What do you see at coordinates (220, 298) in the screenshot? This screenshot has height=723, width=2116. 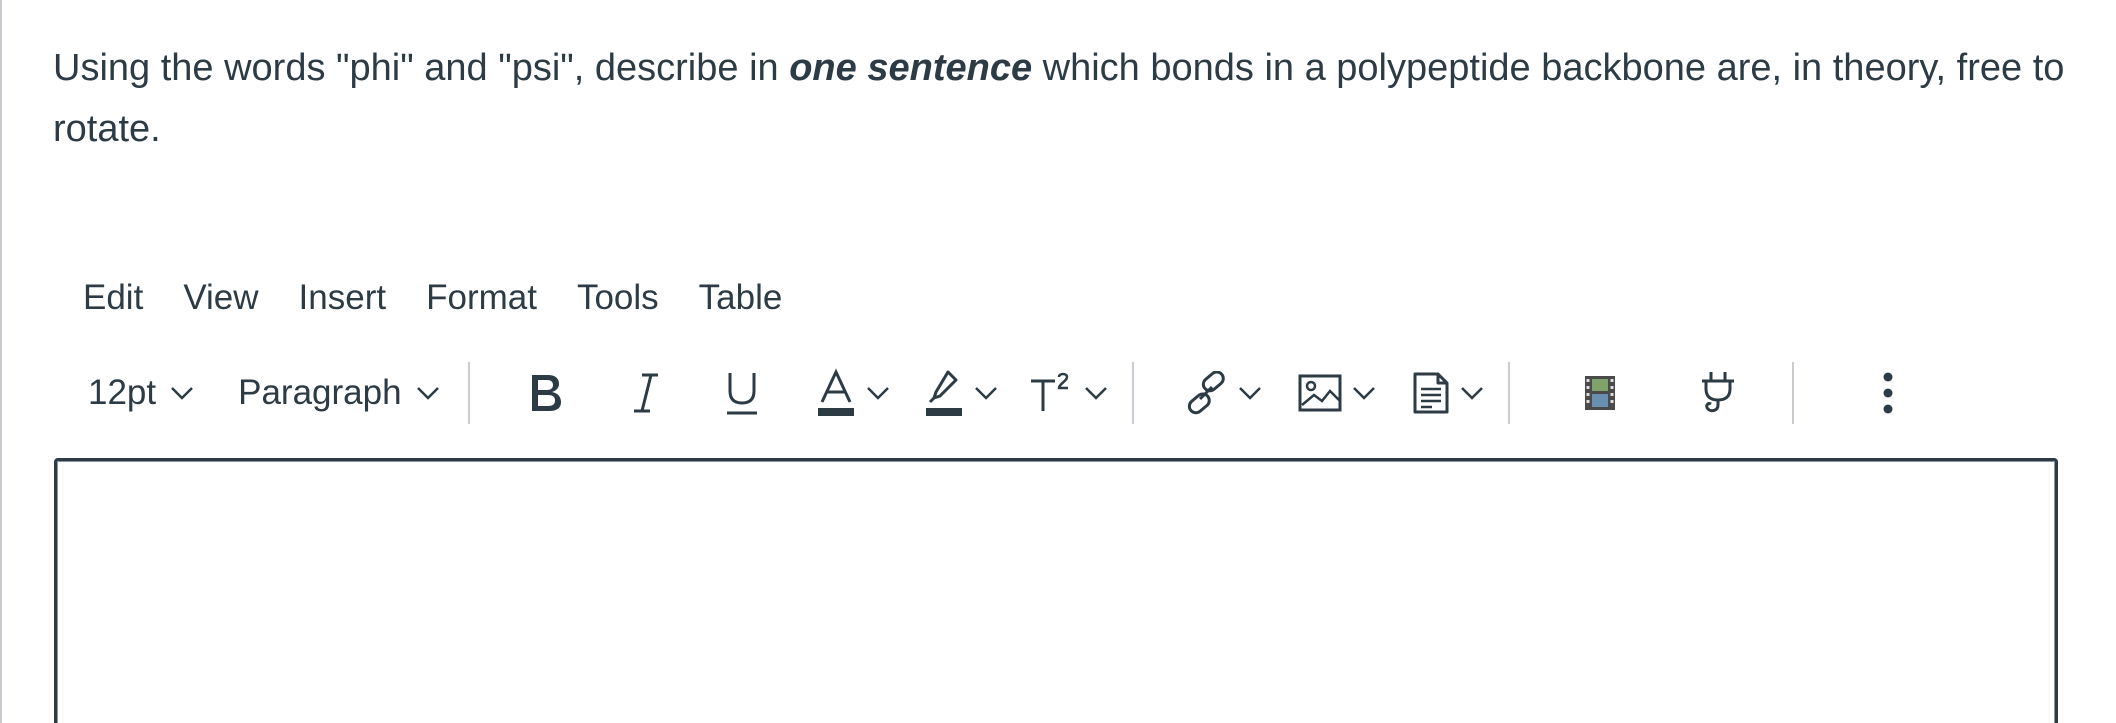 I see `menu-view: View` at bounding box center [220, 298].